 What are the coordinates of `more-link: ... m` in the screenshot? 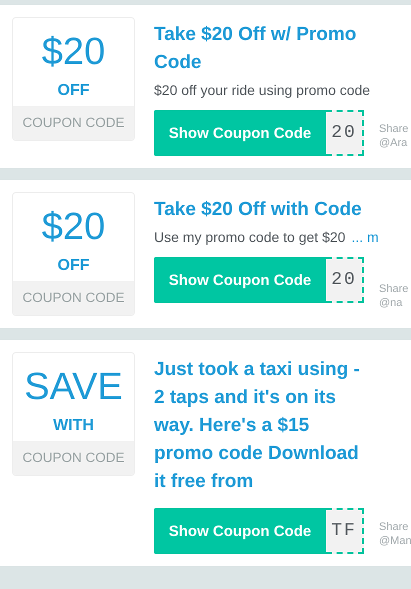 It's located at (365, 237).